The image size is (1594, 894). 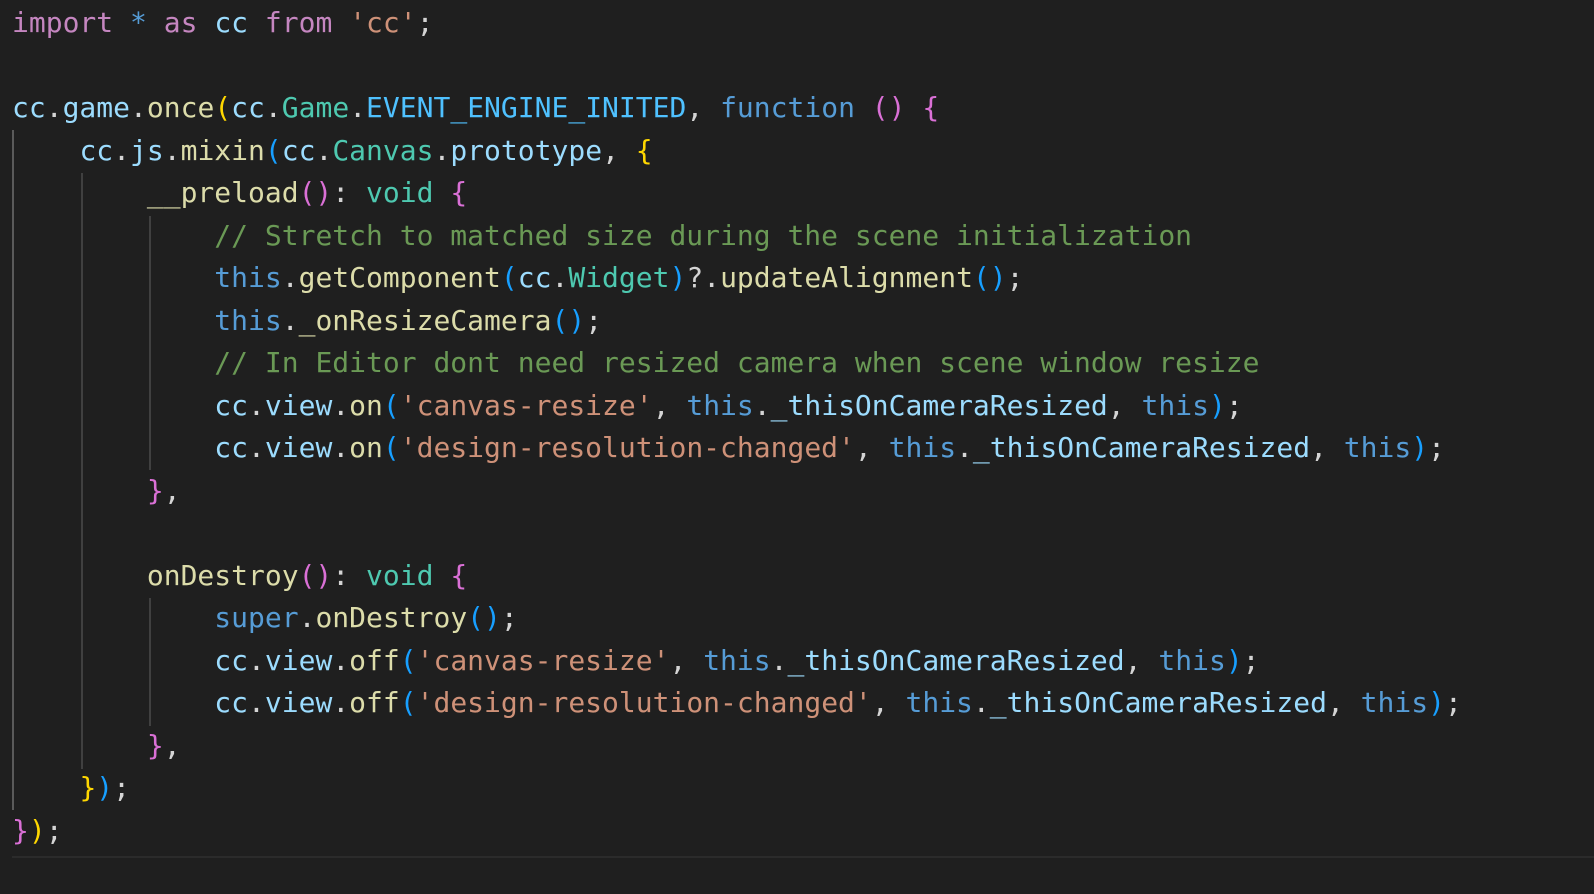 What do you see at coordinates (383, 22) in the screenshot?
I see `code-token: 'cc'` at bounding box center [383, 22].